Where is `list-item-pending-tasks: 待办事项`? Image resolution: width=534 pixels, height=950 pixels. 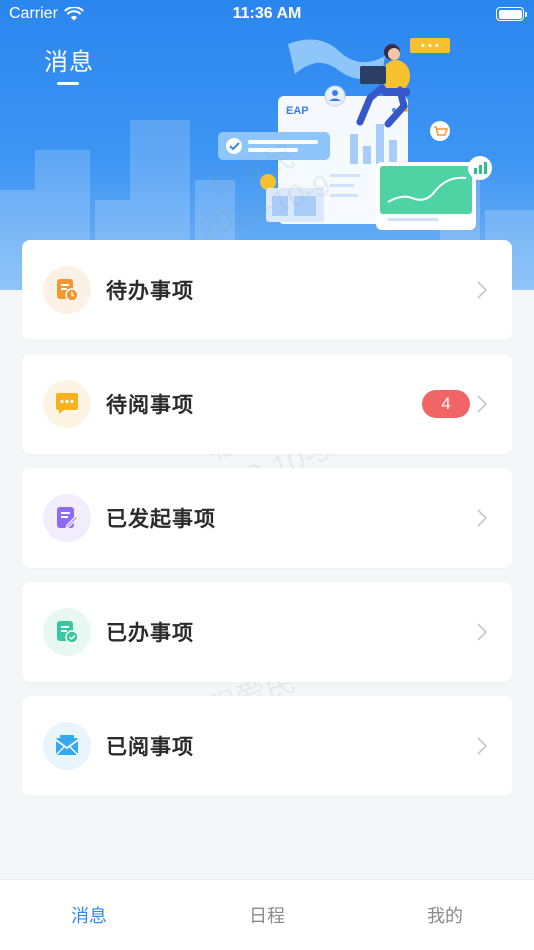 list-item-pending-tasks: 待办事项 is located at coordinates (267, 290).